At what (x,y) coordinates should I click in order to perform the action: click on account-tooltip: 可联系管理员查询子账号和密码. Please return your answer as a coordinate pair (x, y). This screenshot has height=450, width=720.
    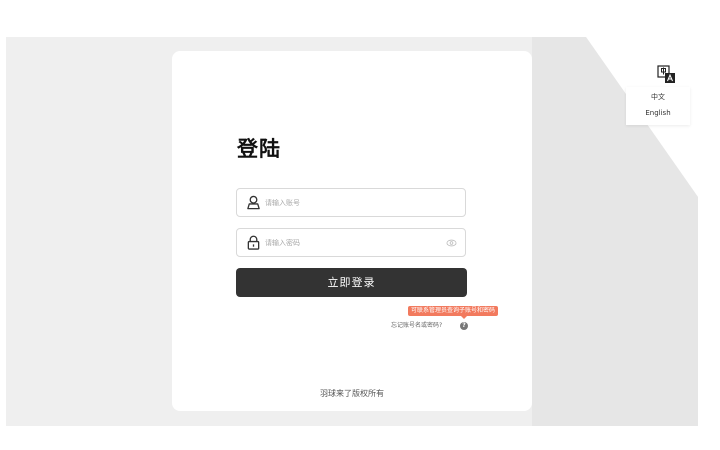
    Looking at the image, I should click on (453, 311).